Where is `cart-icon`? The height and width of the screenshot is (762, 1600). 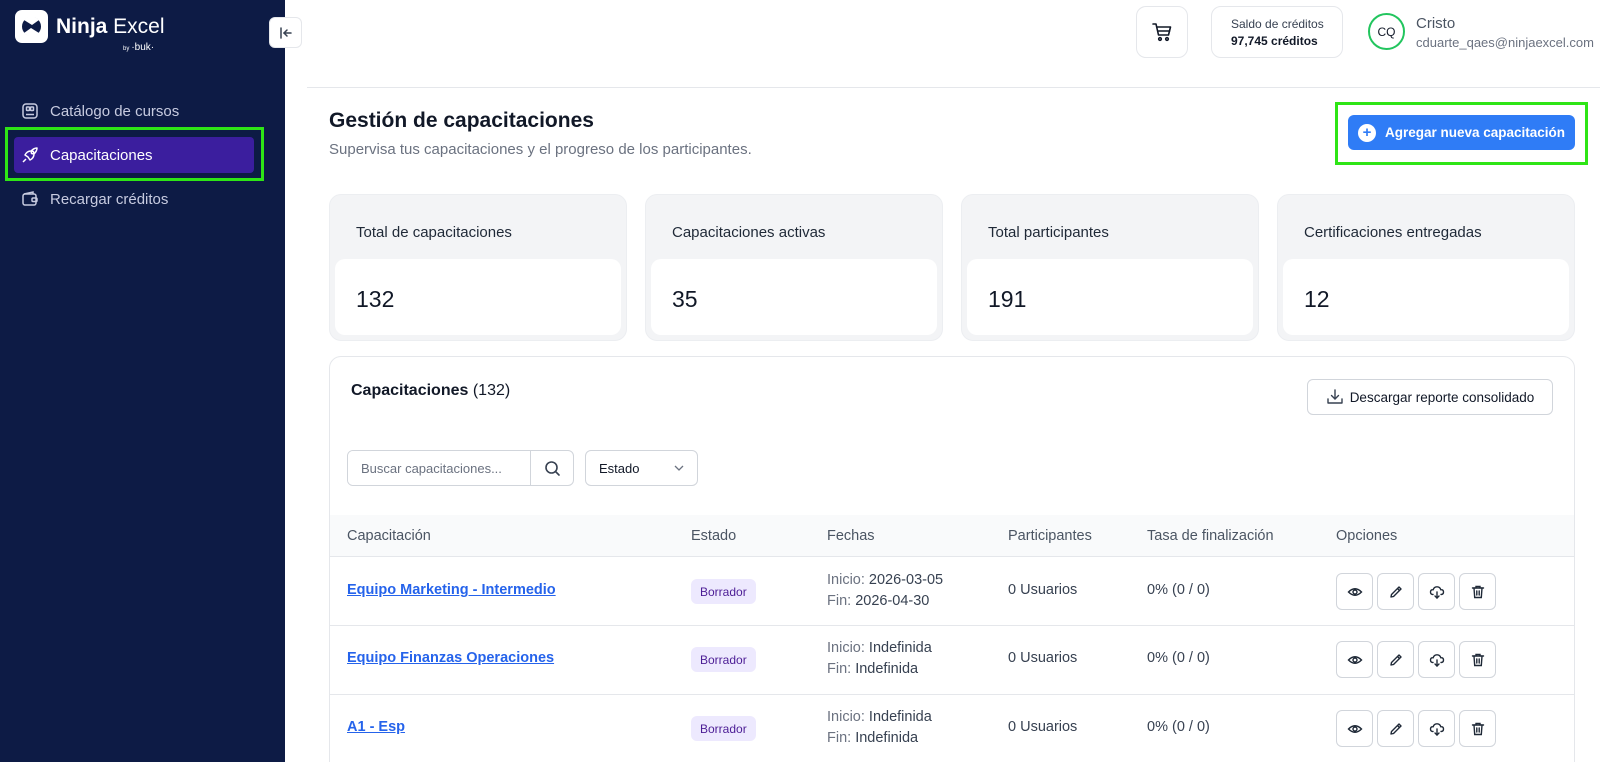
cart-icon is located at coordinates (1162, 32).